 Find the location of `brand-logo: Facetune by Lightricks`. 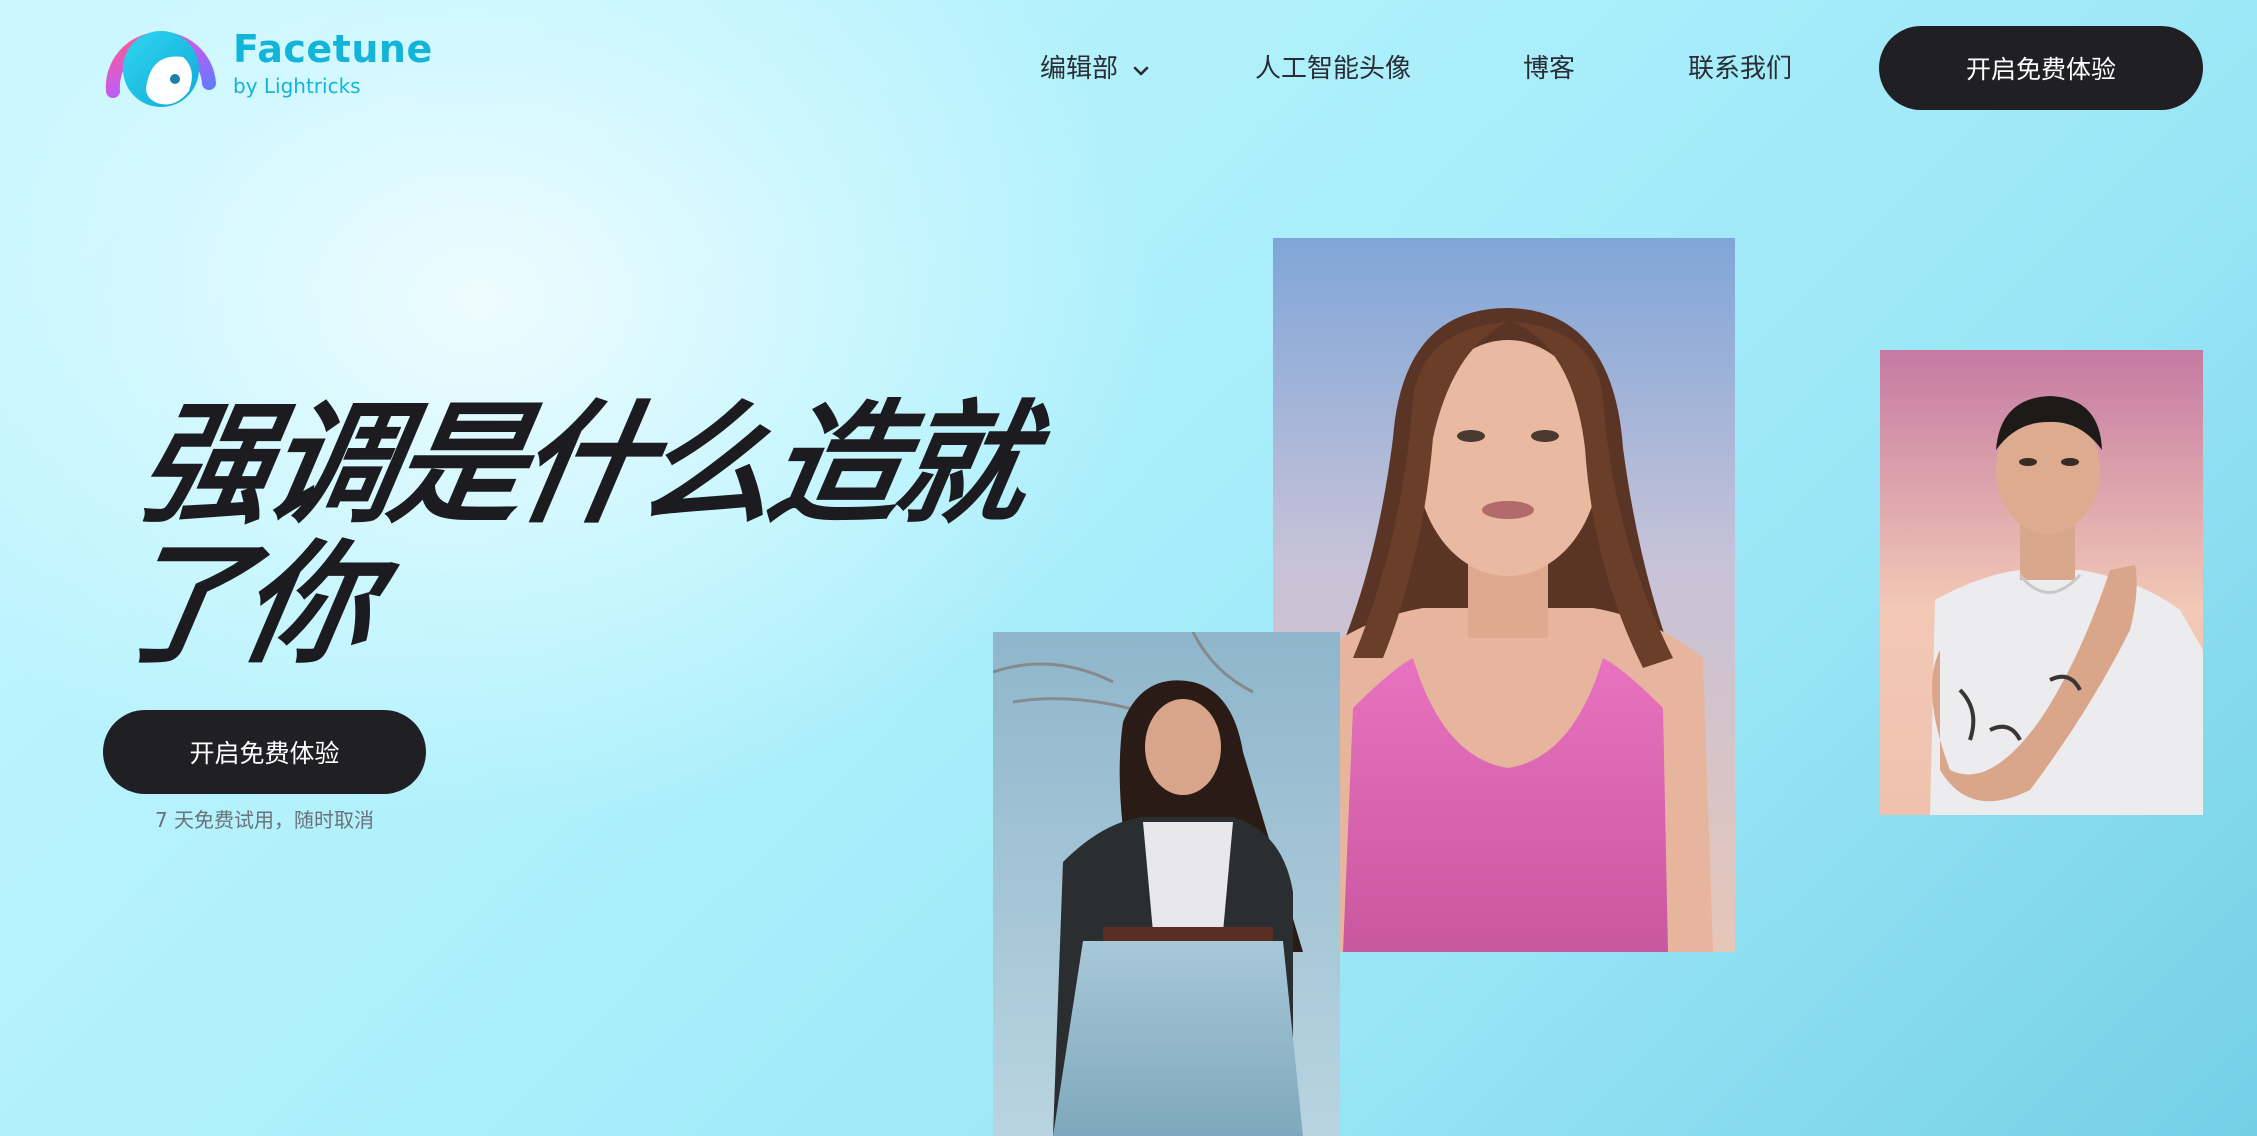

brand-logo: Facetune by Lightricks is located at coordinates (268, 63).